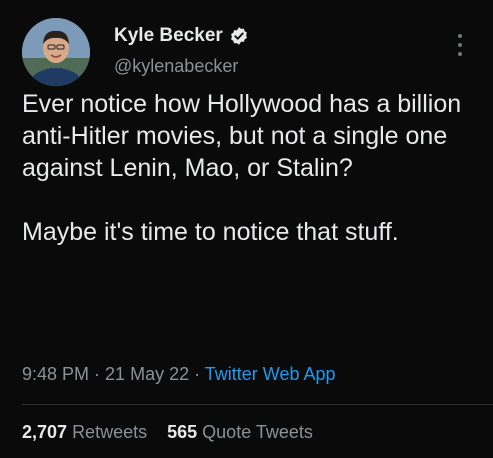  I want to click on tweet-time: 9:48 PM, so click(55, 374).